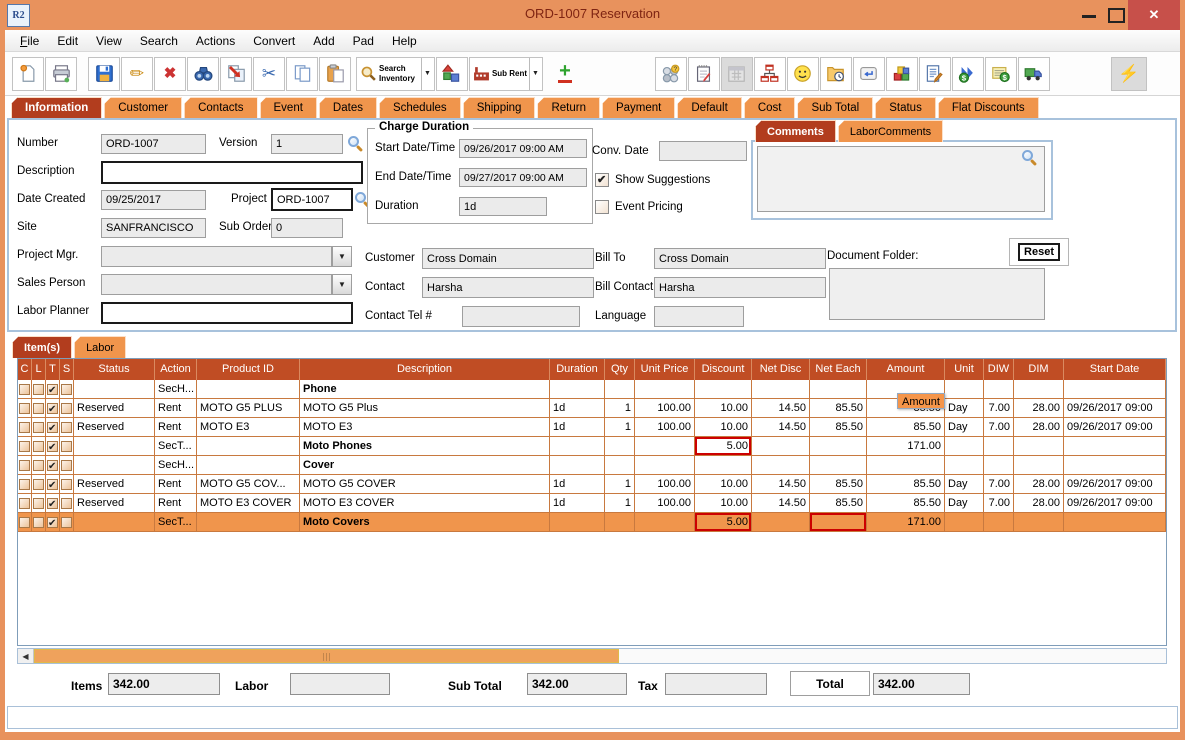 The image size is (1185, 740). I want to click on tab-flat-discounts: Flat Discounts, so click(988, 107).